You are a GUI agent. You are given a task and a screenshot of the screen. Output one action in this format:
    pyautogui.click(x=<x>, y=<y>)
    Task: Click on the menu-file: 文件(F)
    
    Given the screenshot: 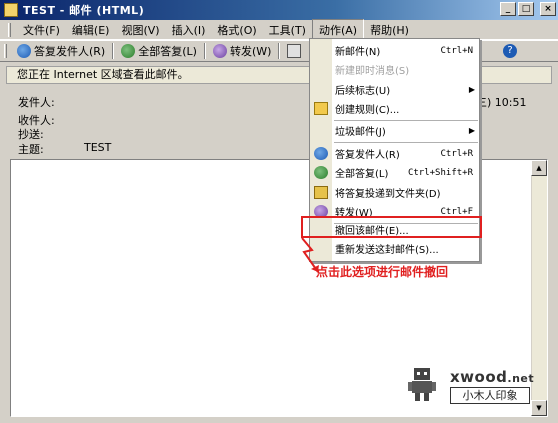 What is the action you would take?
    pyautogui.click(x=41, y=30)
    